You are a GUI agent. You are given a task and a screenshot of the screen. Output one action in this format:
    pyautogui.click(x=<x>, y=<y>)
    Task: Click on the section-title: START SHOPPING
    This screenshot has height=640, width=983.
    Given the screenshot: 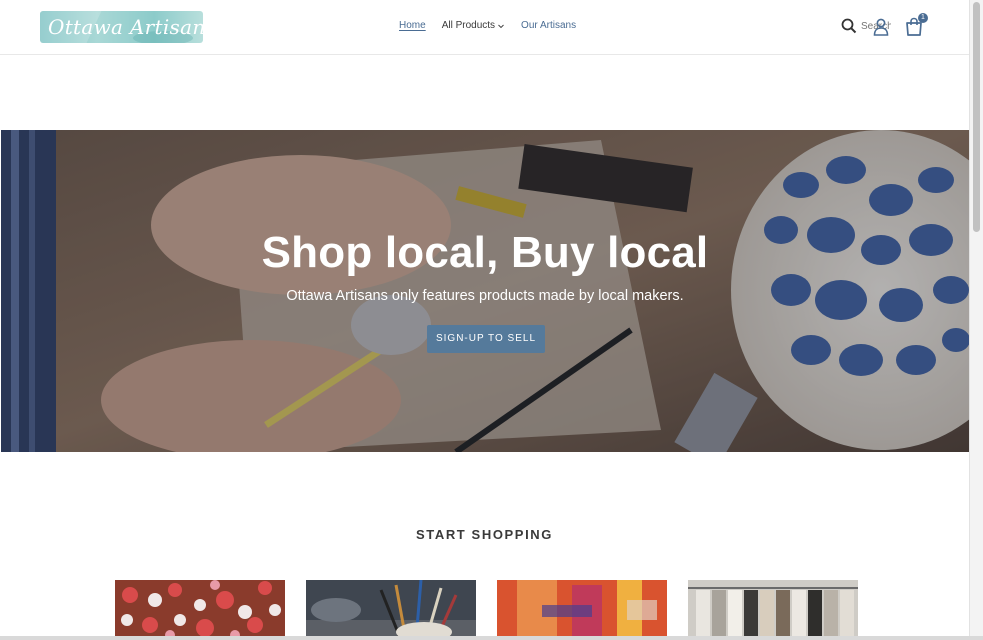 What is the action you would take?
    pyautogui.click(x=484, y=534)
    